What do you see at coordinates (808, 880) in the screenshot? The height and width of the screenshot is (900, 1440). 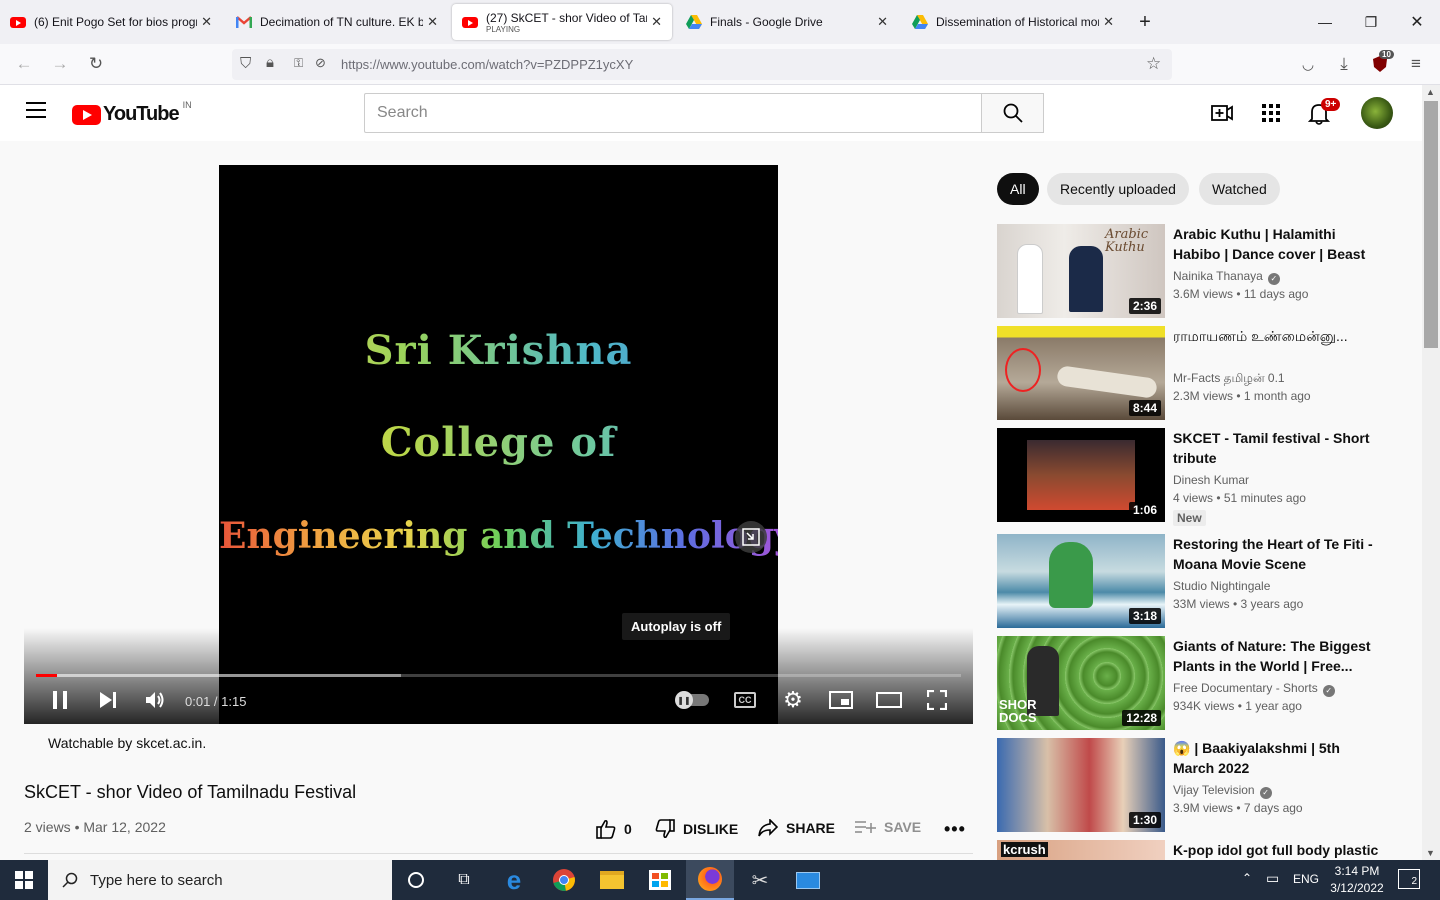 I see `mail-icon` at bounding box center [808, 880].